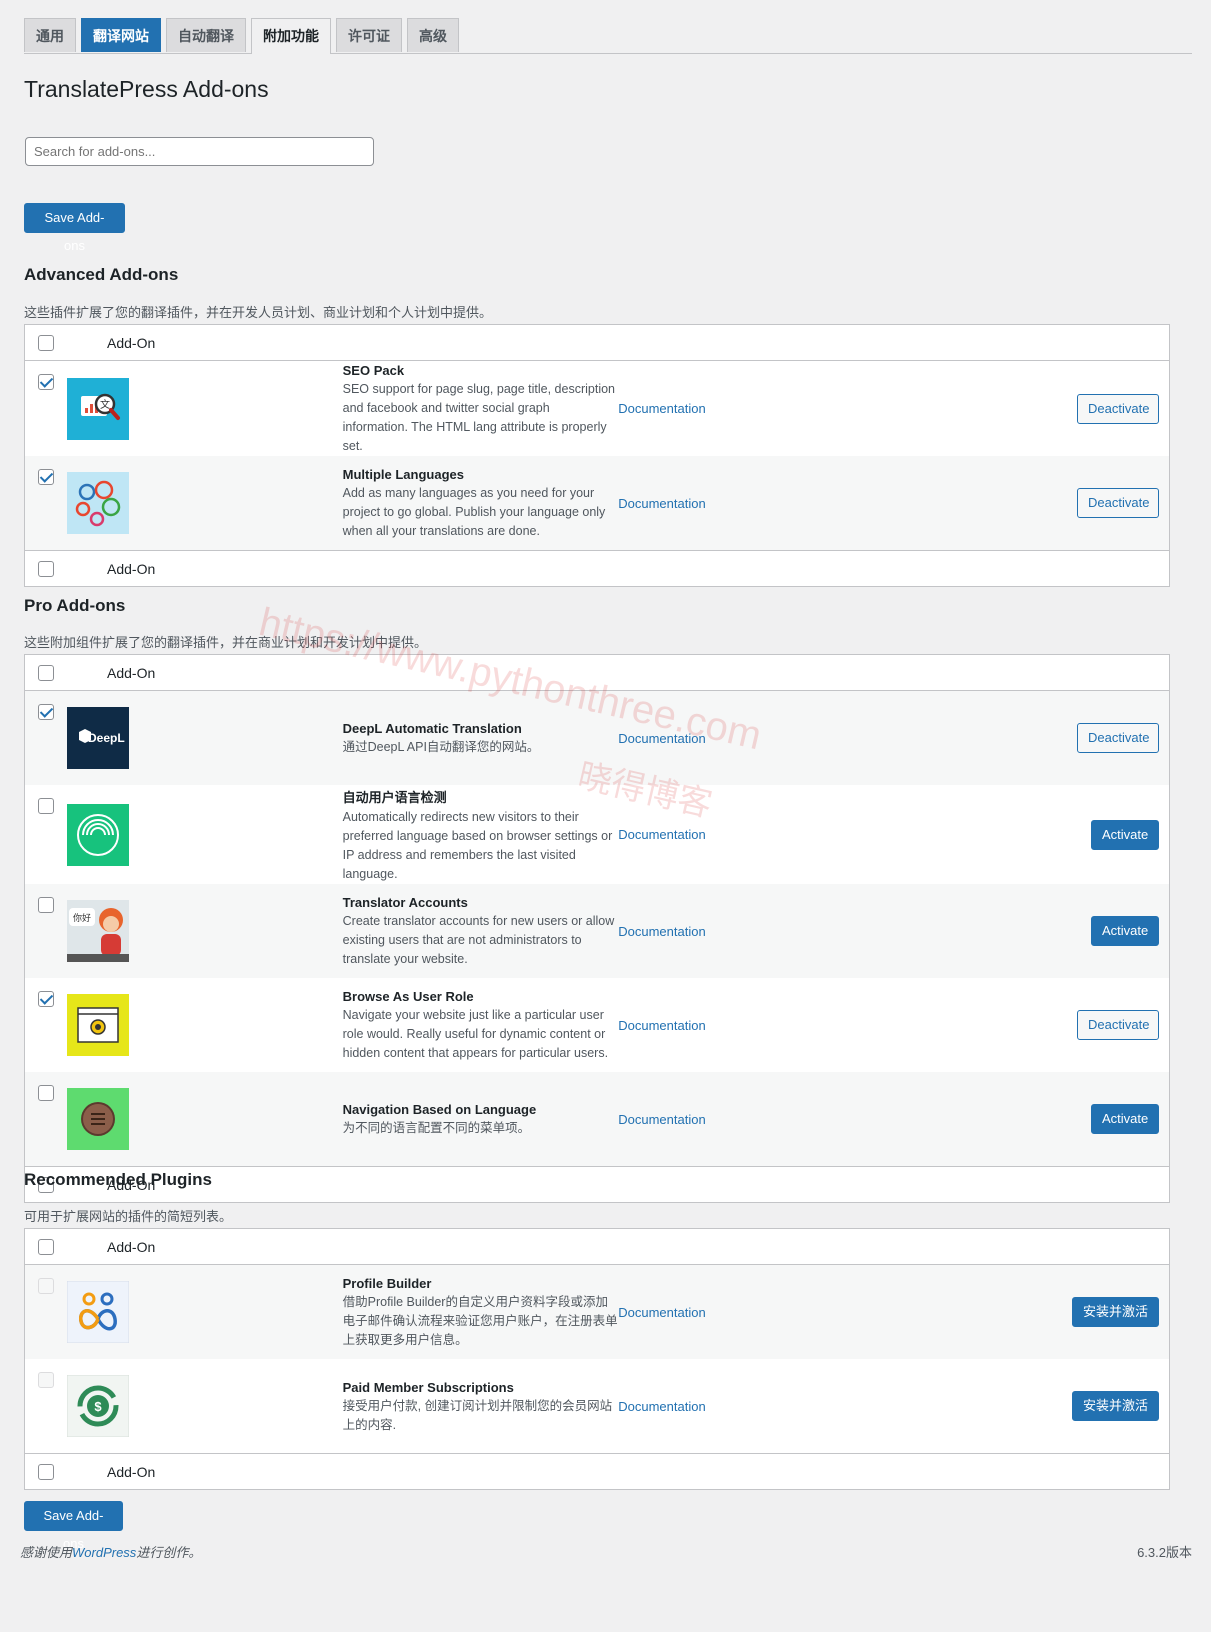 Image resolution: width=1211 pixels, height=1632 pixels. I want to click on multiple-languages-checkbox, so click(46, 476).